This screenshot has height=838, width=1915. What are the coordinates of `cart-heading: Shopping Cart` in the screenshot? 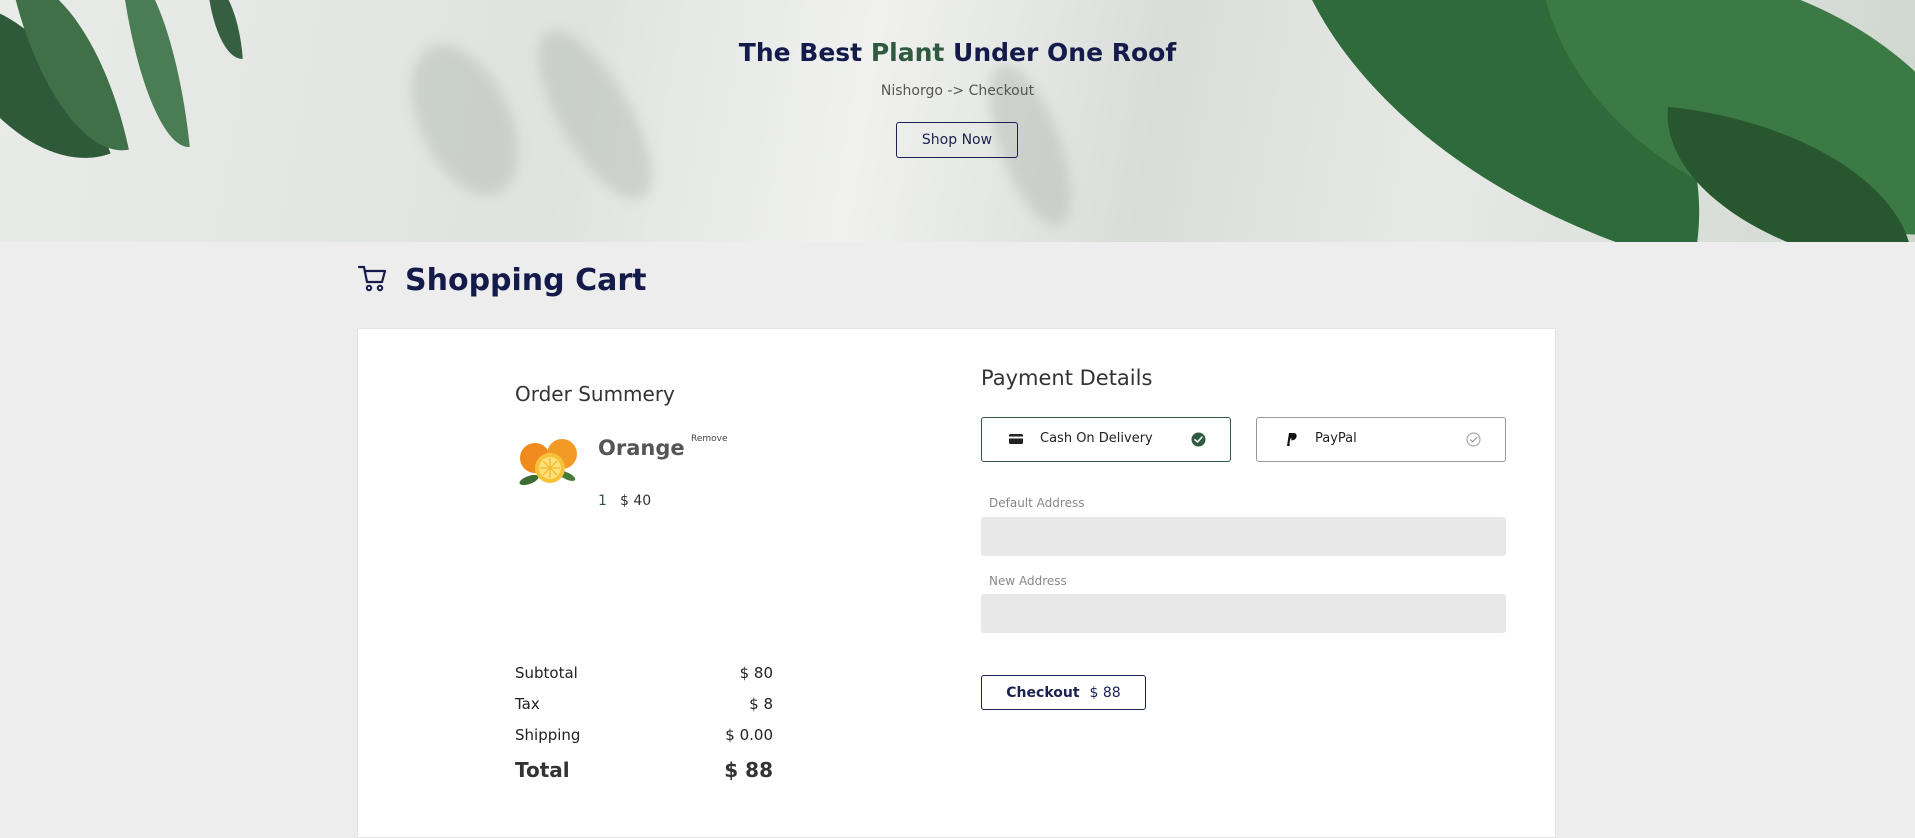 It's located at (501, 280).